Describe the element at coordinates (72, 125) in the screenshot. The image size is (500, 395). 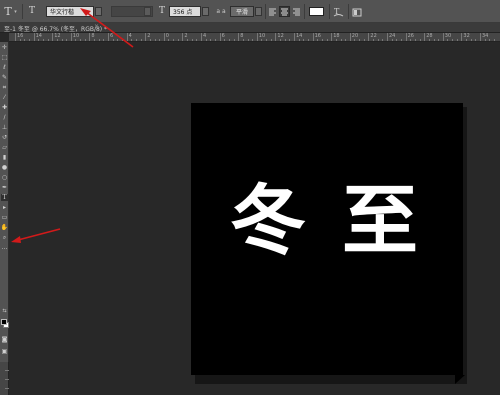
I see `annotation-arrows` at that location.